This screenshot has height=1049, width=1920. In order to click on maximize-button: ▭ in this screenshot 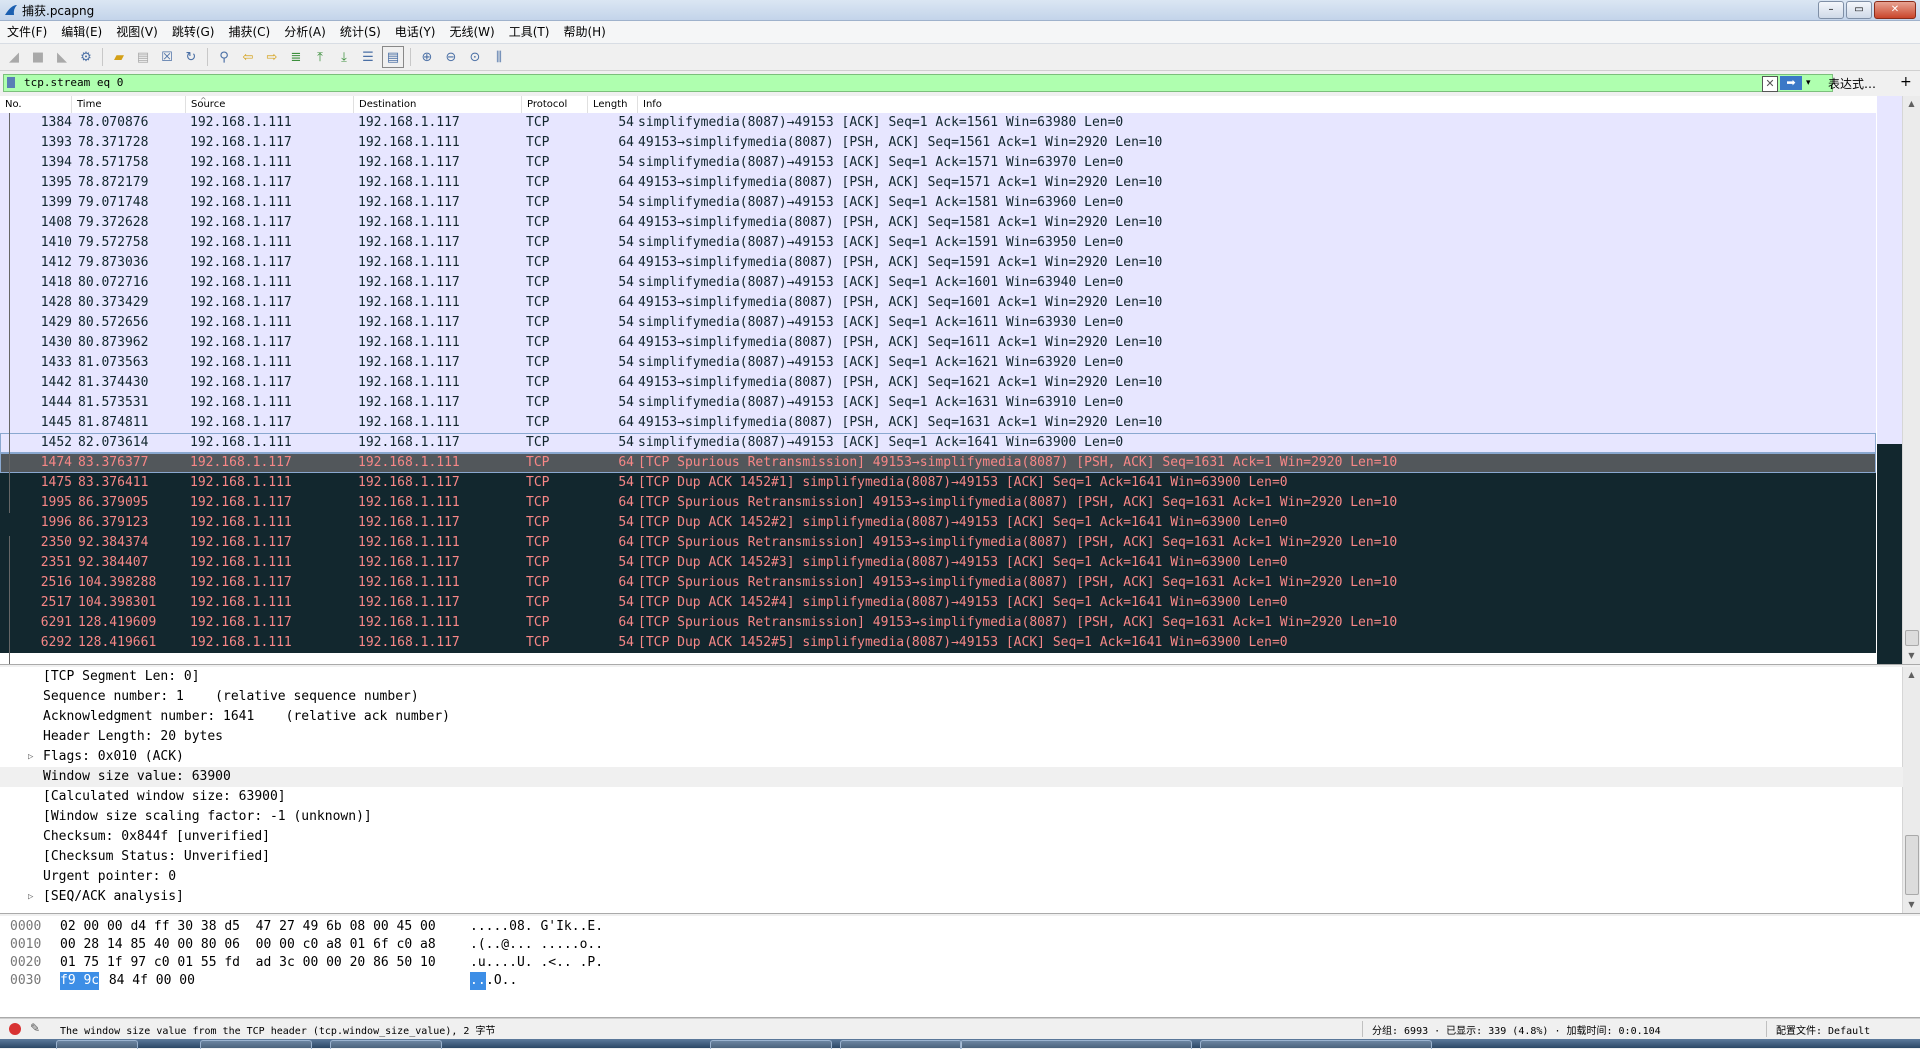, I will do `click(1859, 10)`.